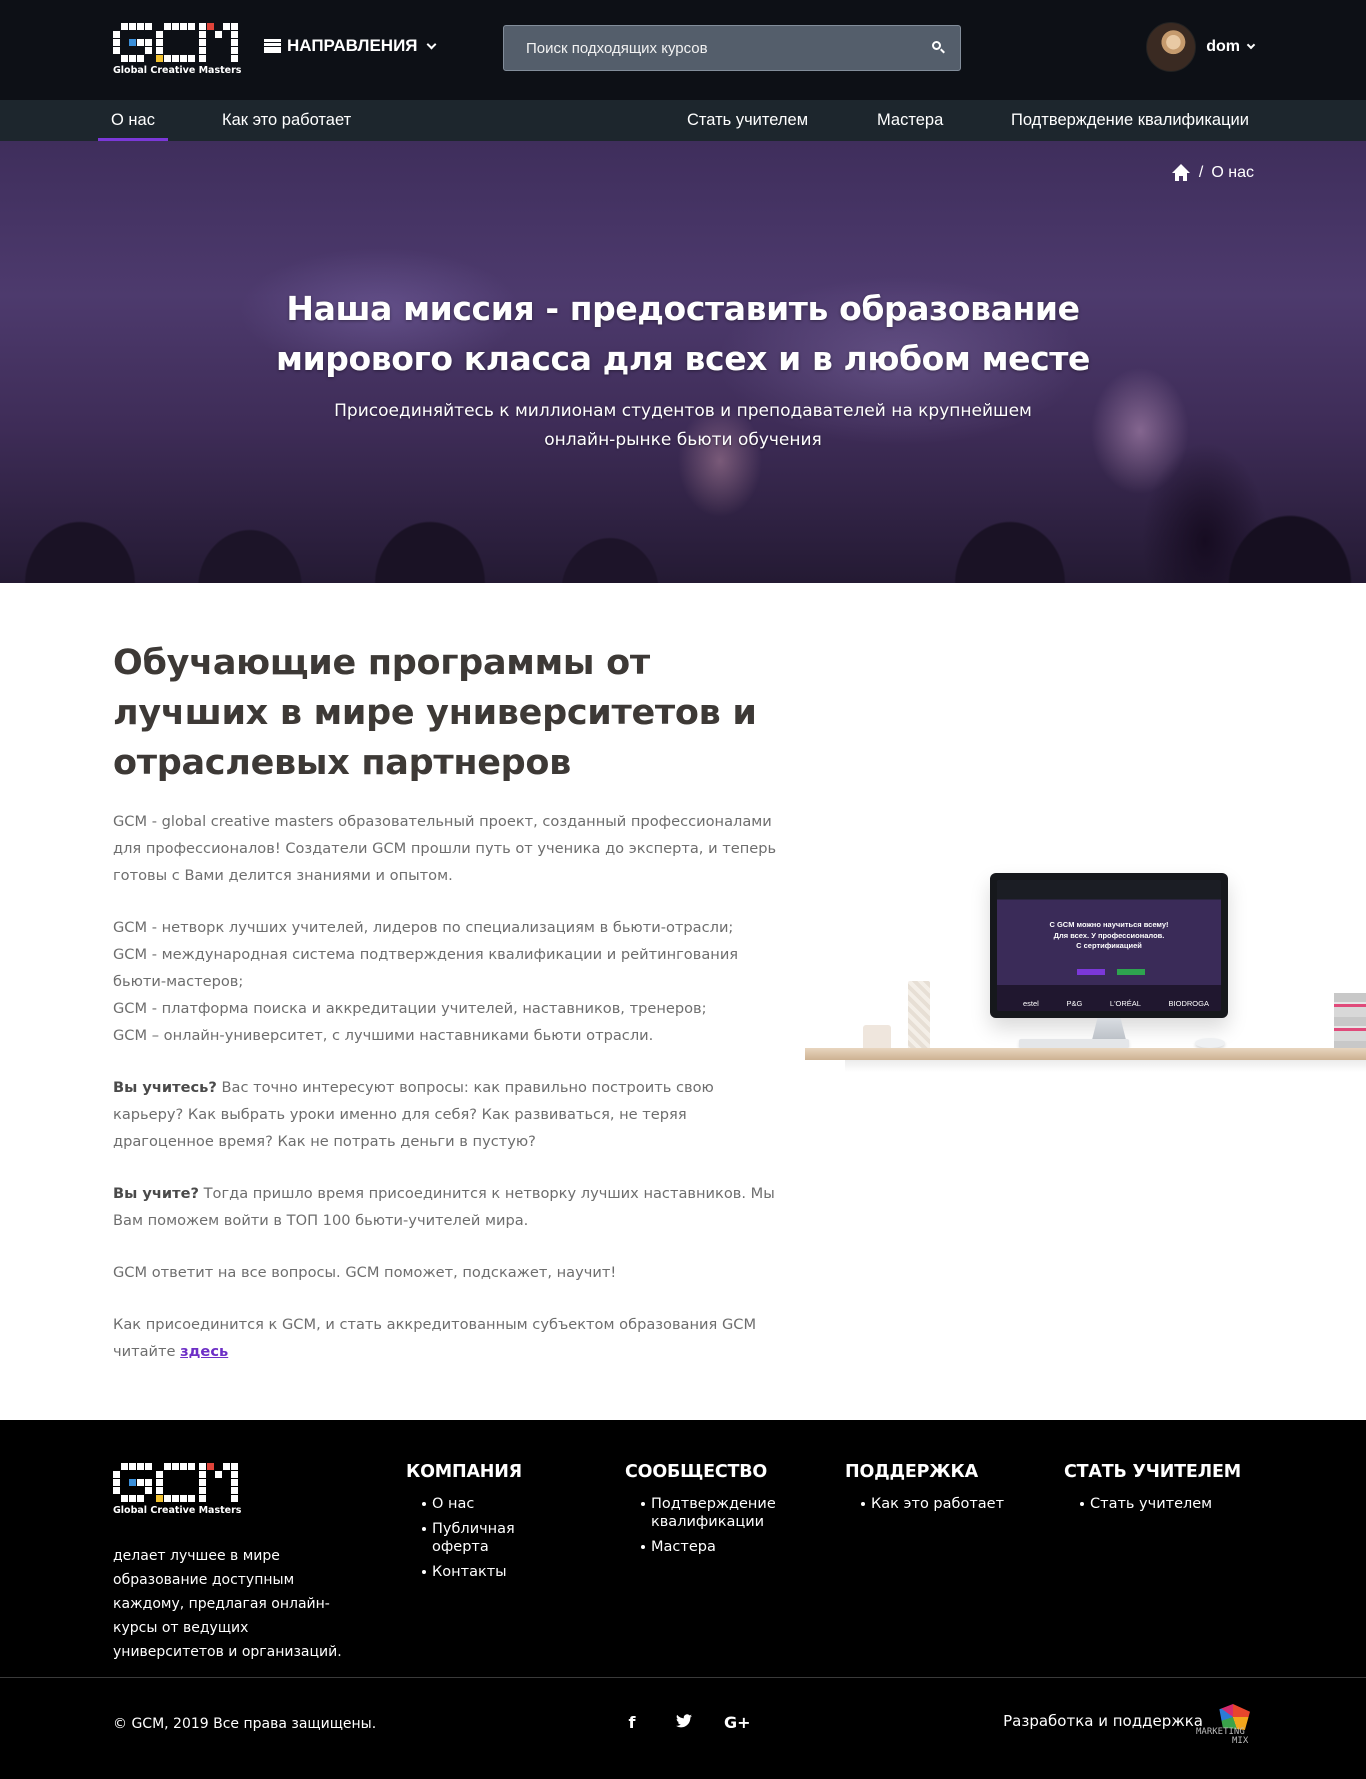 This screenshot has height=1779, width=1366. I want to click on footer-column-title: СООБЩЕСТВО, so click(696, 1472).